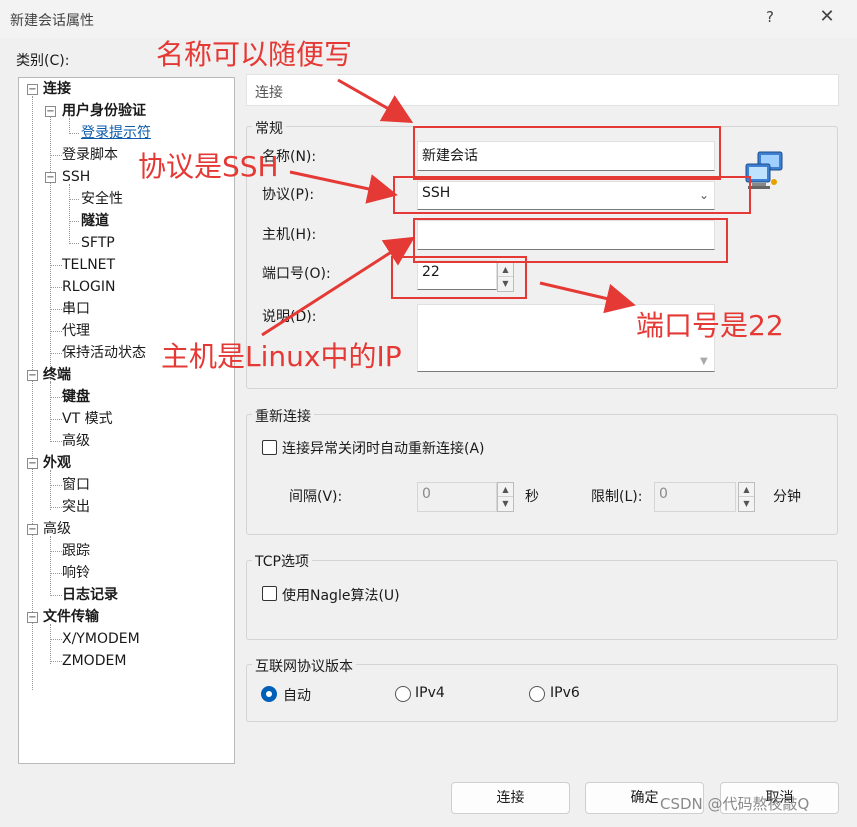  What do you see at coordinates (281, 356) in the screenshot?
I see `annotation-host: 主机是Linux中的IP` at bounding box center [281, 356].